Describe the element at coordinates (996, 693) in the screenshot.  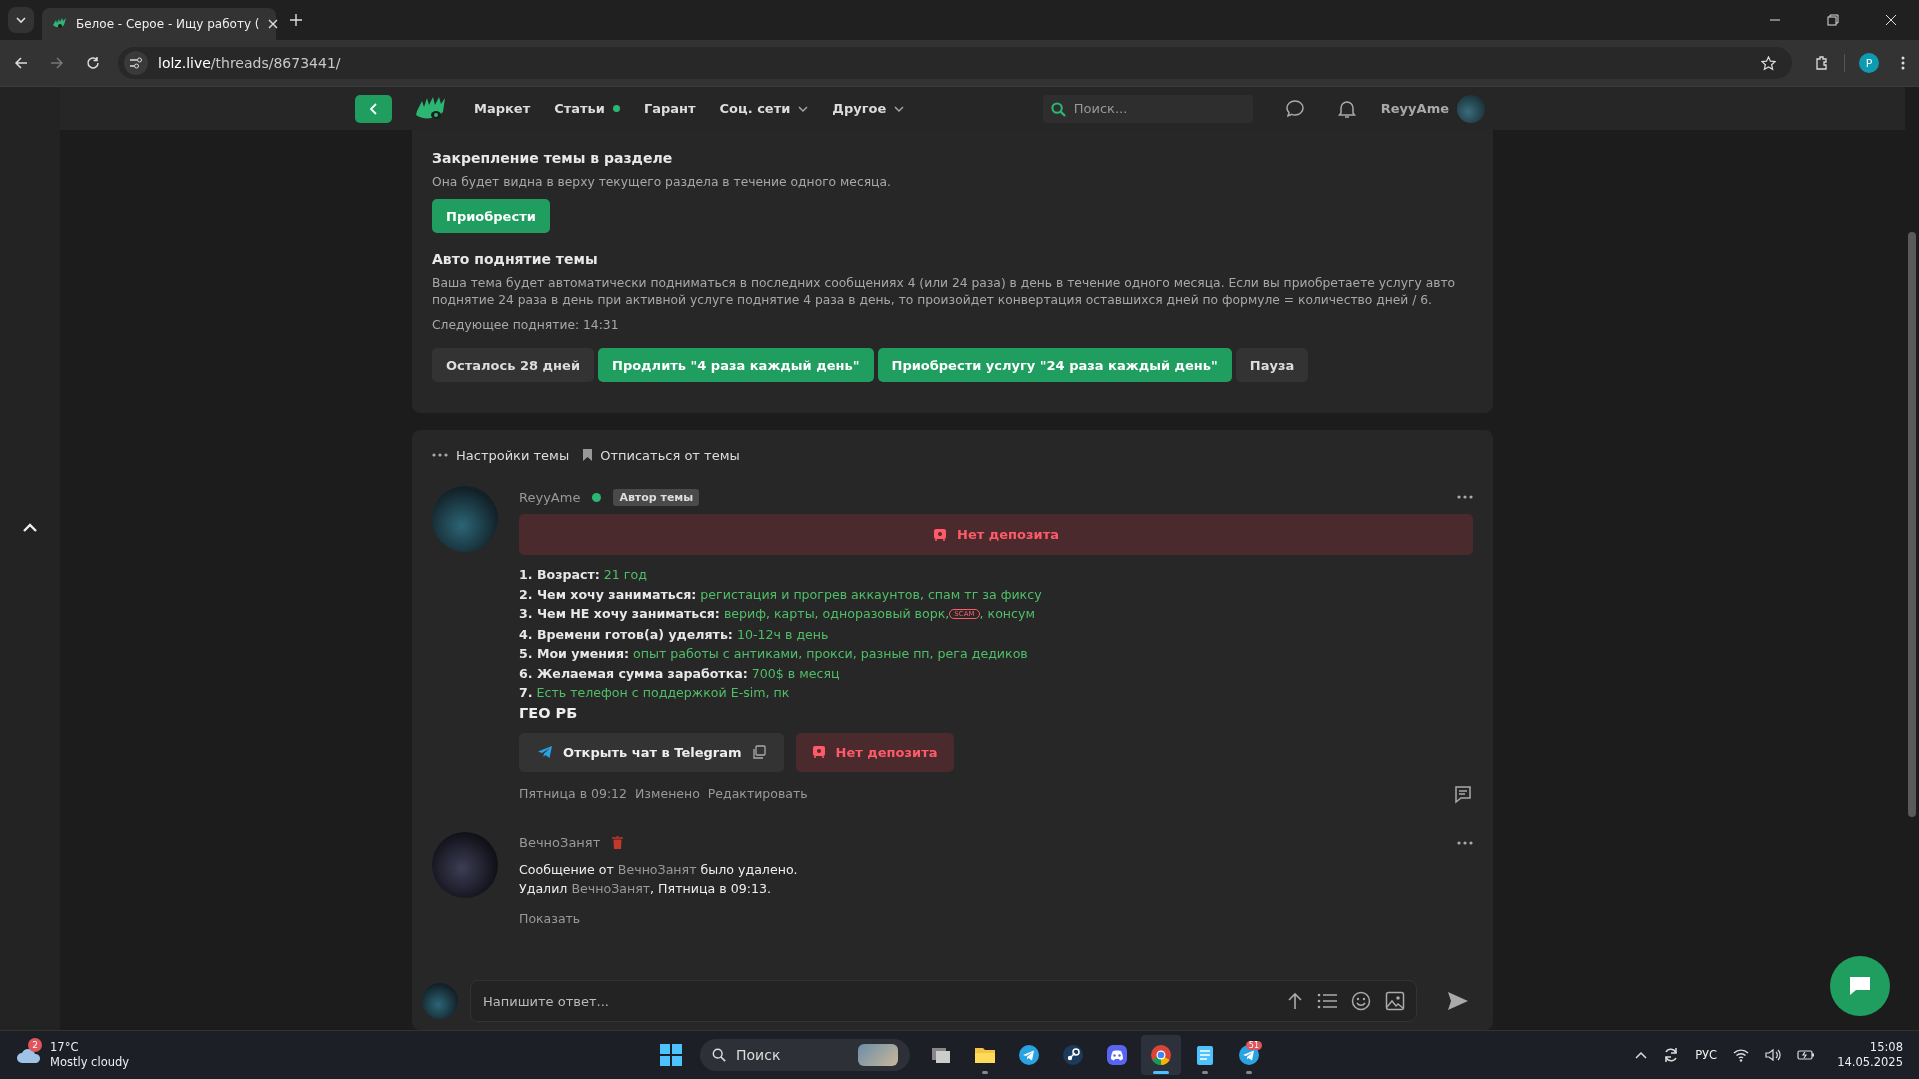
I see `profile-field: 7. Есть телефон с поддержкой E-sim, пк` at that location.